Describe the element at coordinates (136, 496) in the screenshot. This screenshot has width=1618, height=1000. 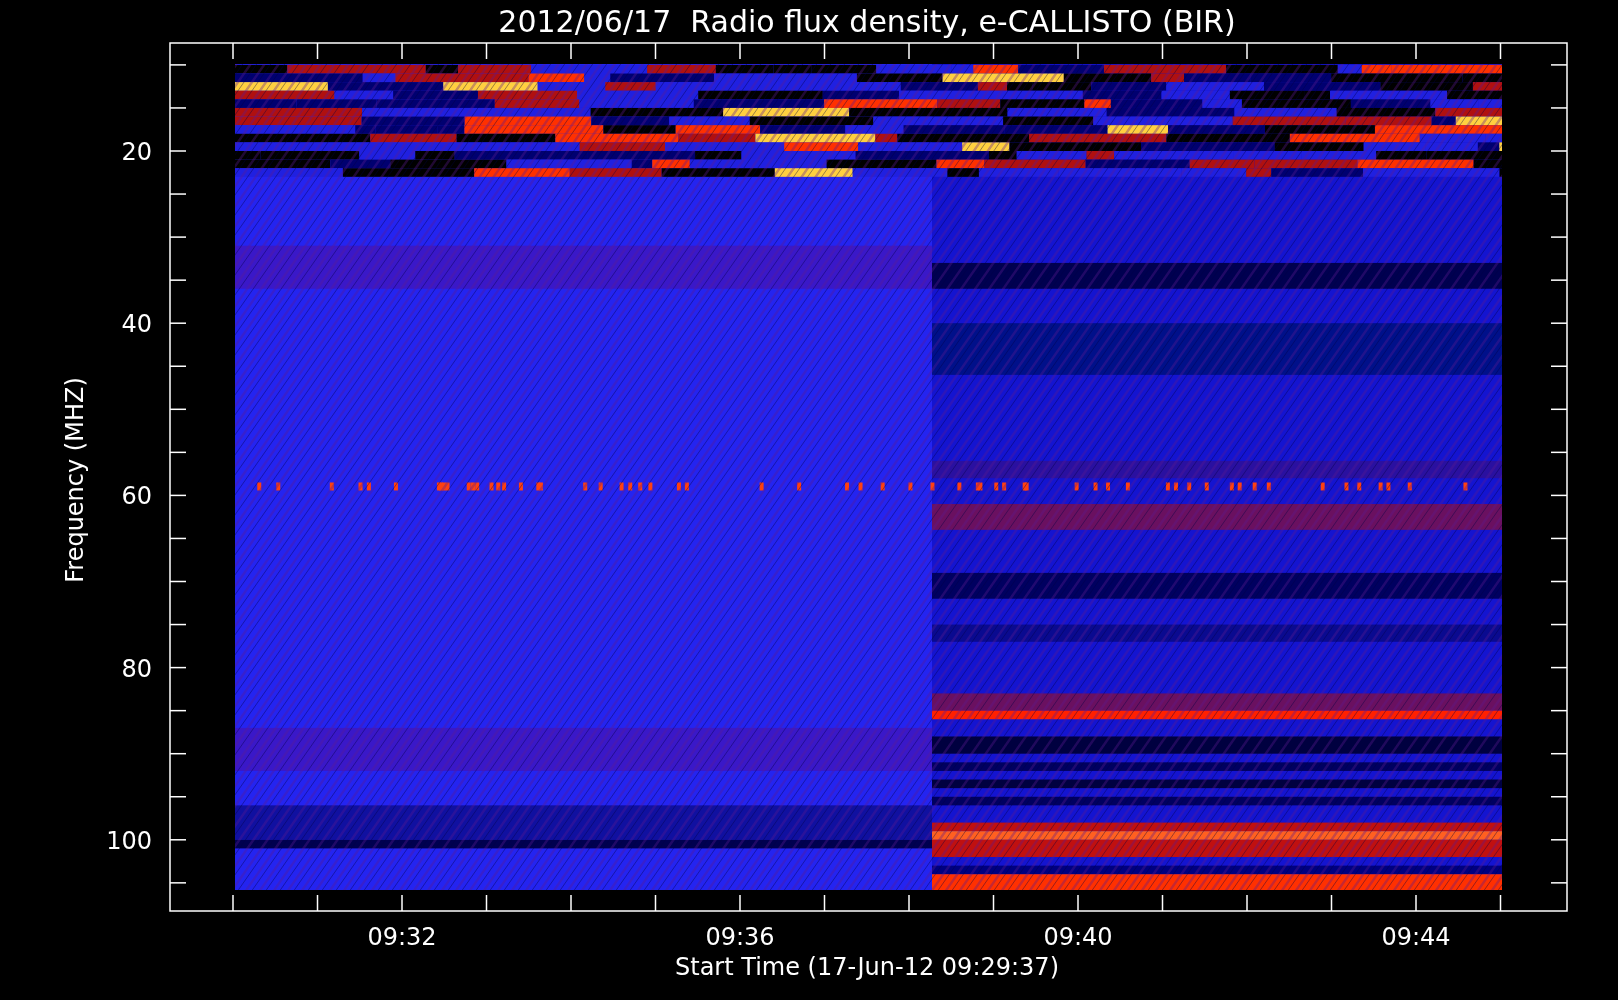
I see `tick-label: 60` at that location.